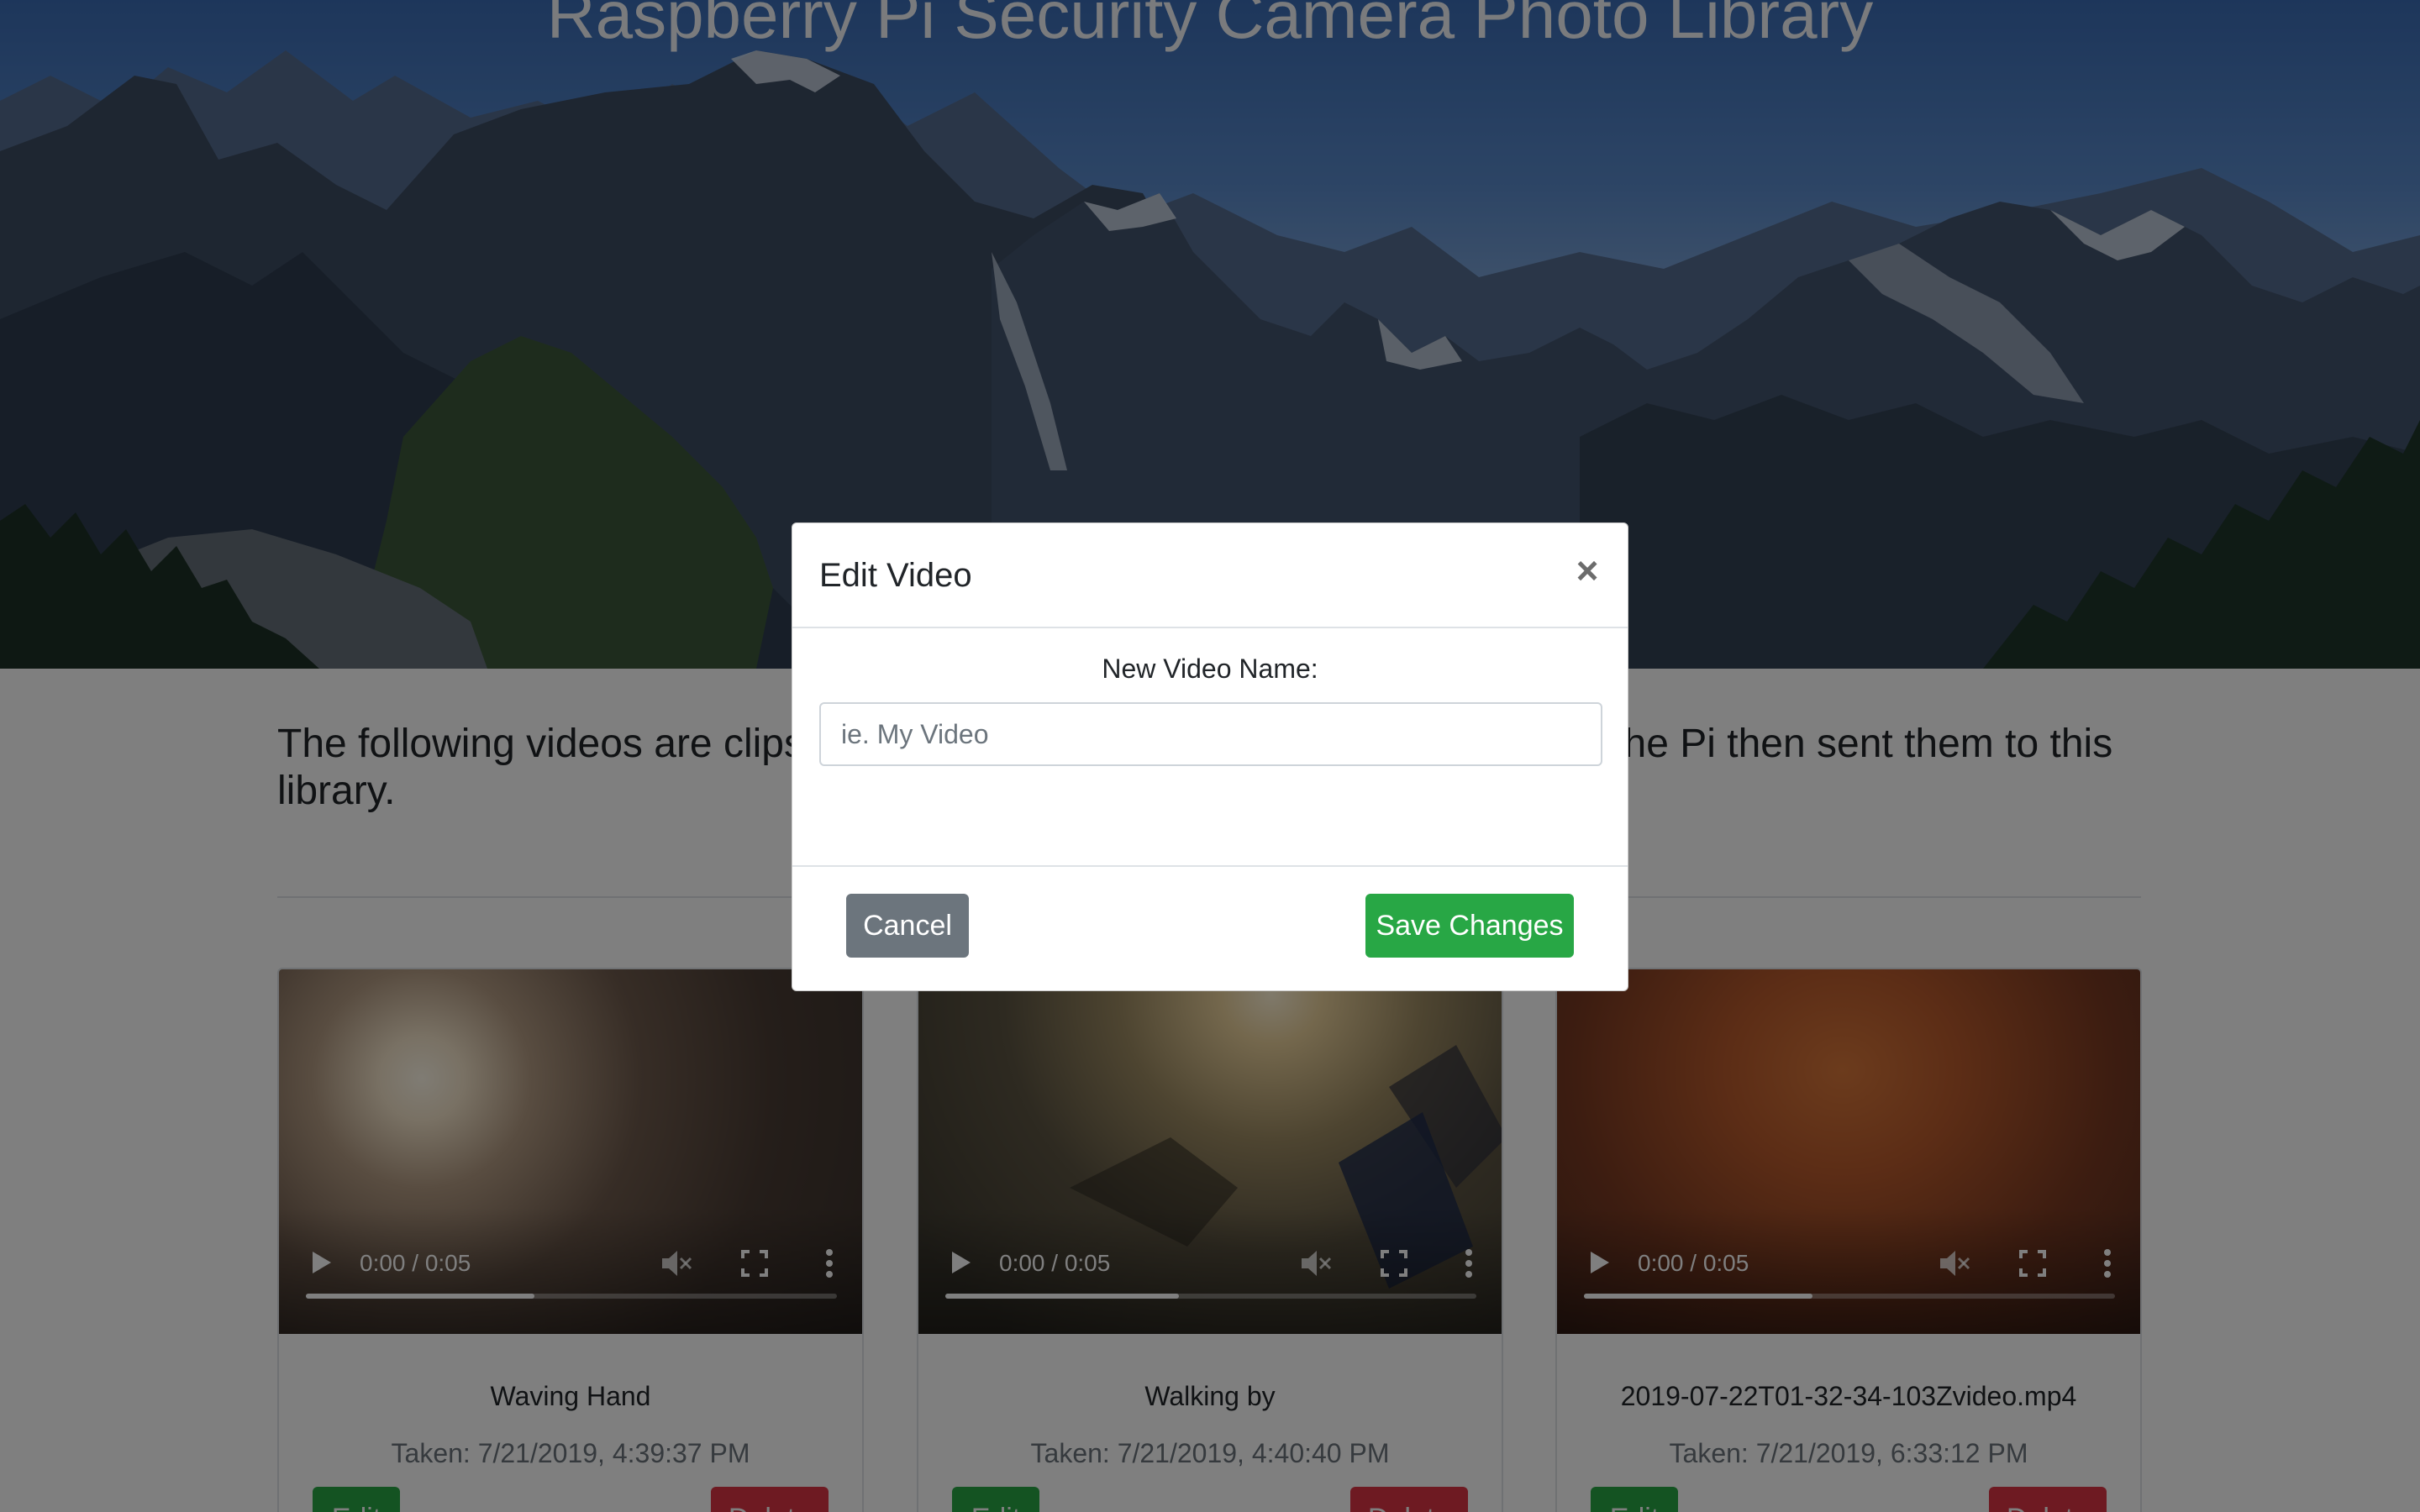 This screenshot has width=2420, height=1512. Describe the element at coordinates (1587, 570) in the screenshot. I see `close-icon: ×` at that location.